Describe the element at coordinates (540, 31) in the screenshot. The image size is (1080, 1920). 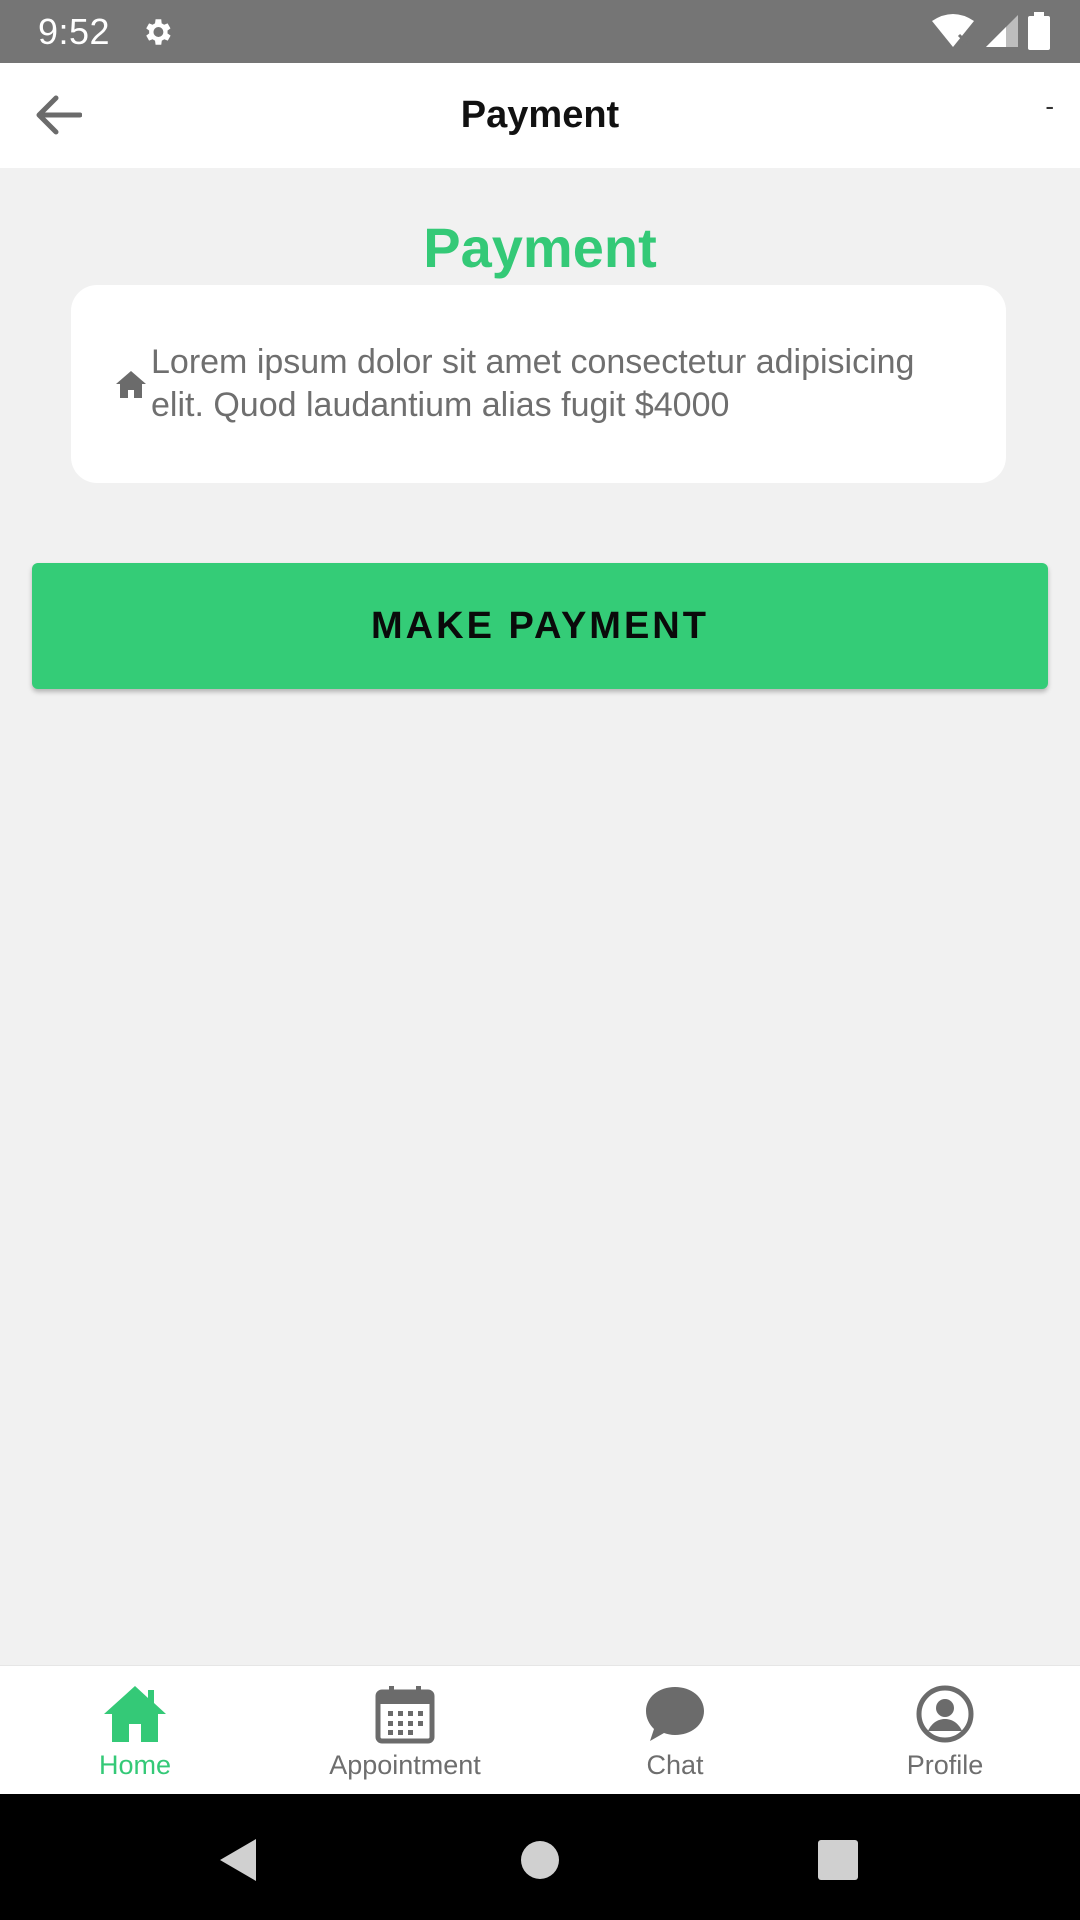
I see `status-bar: 9:52` at that location.